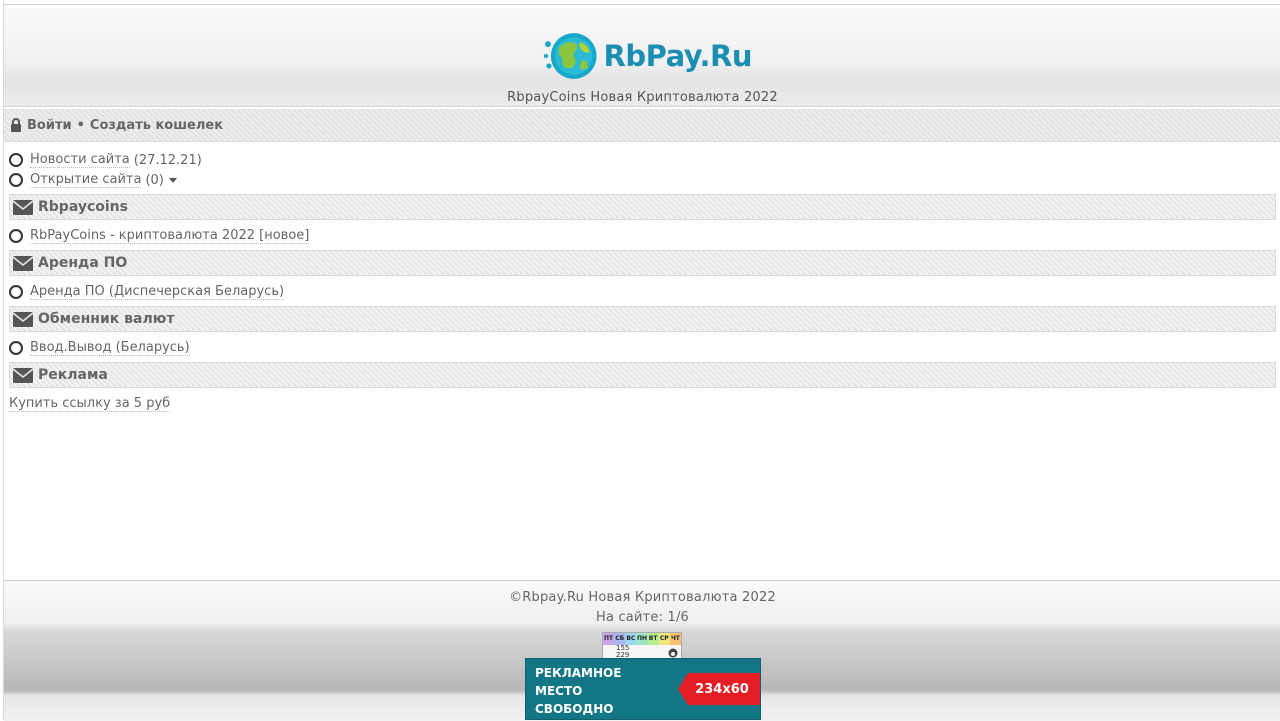  I want to click on item-count: (27.12.21), so click(167, 160).